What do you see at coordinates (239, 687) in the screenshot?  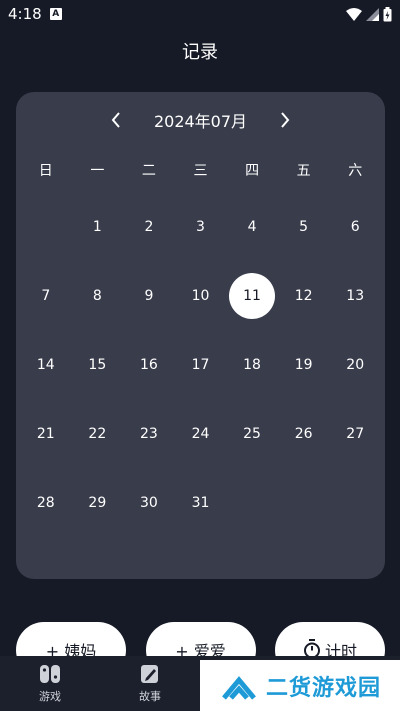 I see `watermark-logo-icon` at bounding box center [239, 687].